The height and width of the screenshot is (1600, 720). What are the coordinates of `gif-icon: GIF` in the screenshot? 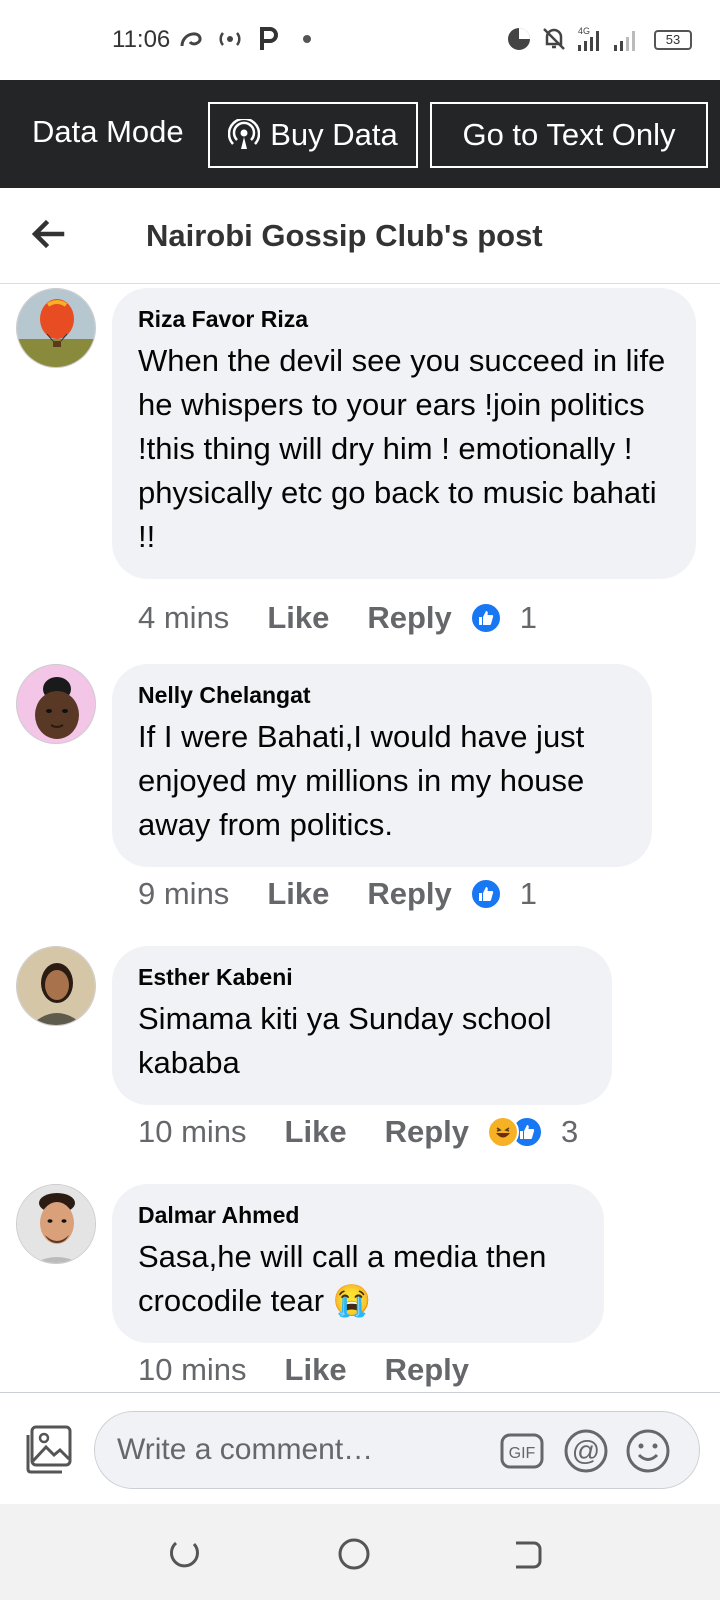 It's located at (522, 1451).